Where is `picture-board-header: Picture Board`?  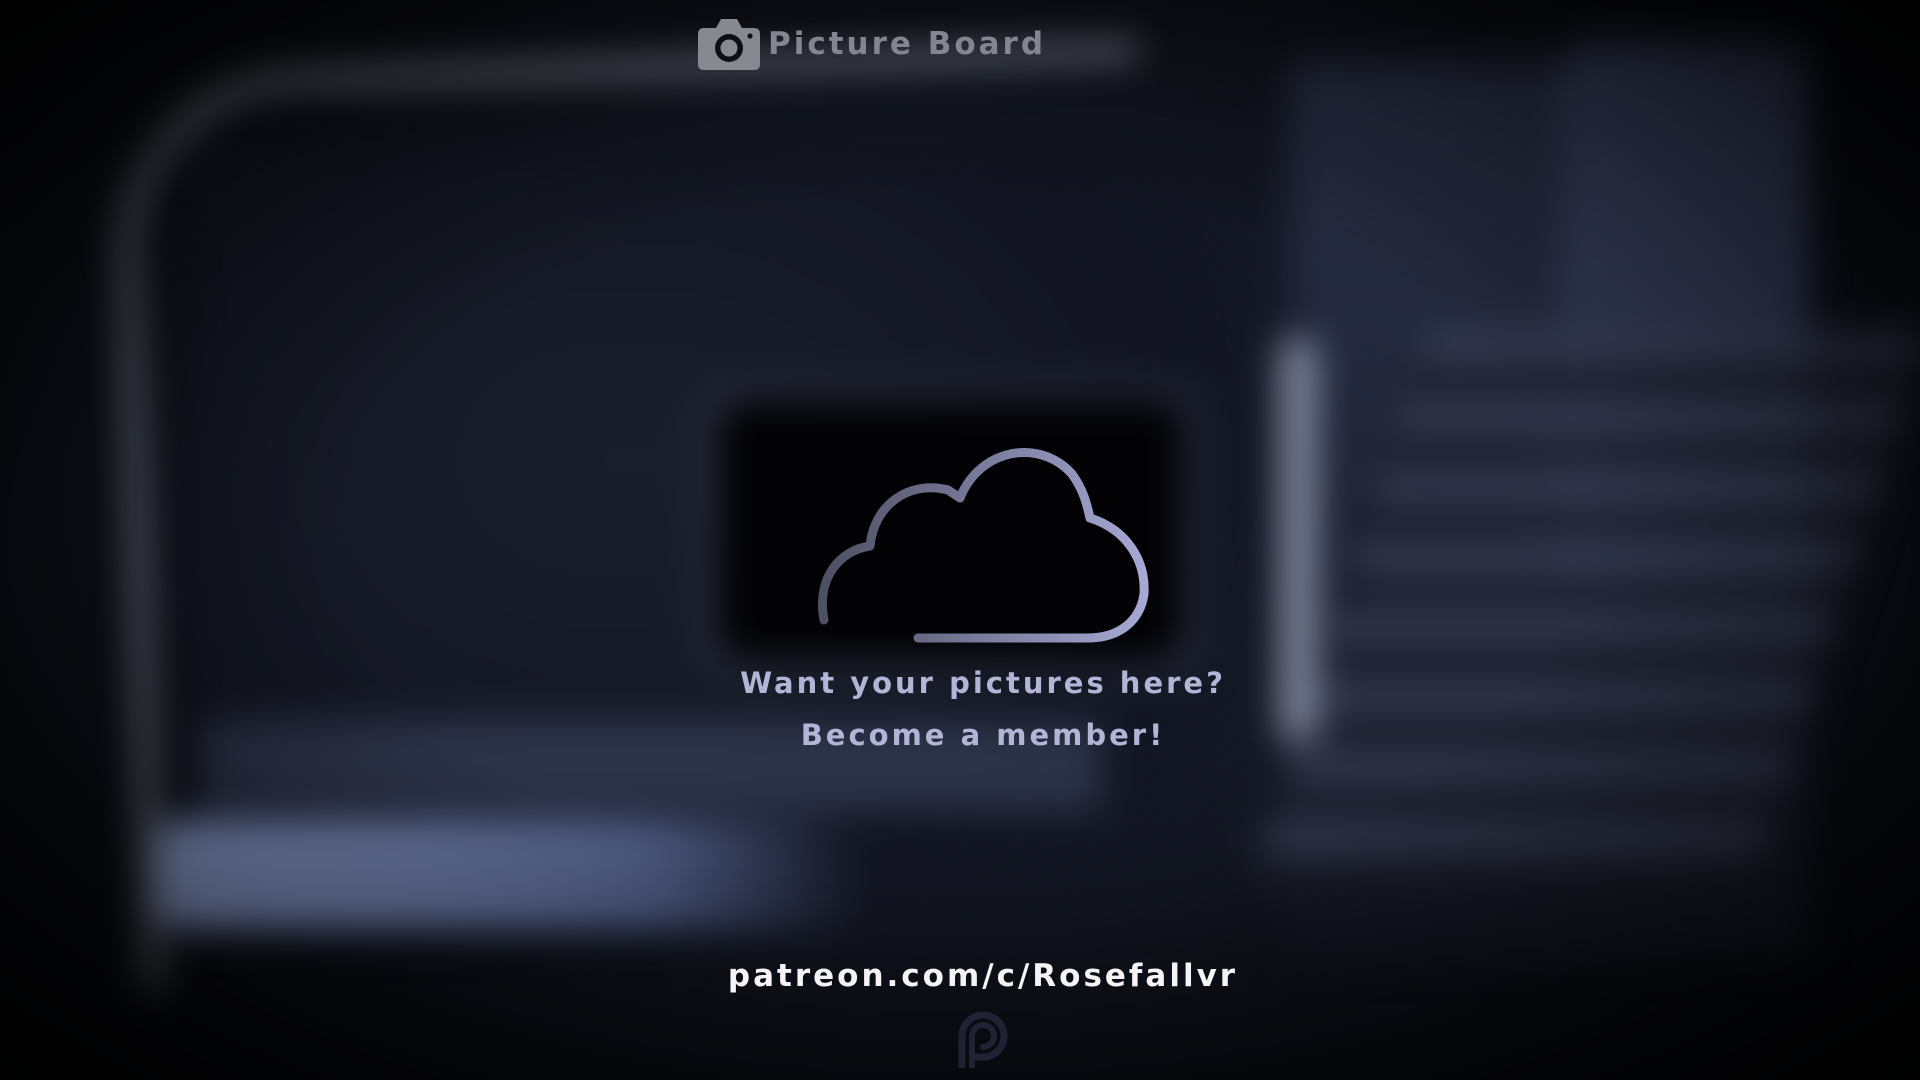 picture-board-header: Picture Board is located at coordinates (871, 44).